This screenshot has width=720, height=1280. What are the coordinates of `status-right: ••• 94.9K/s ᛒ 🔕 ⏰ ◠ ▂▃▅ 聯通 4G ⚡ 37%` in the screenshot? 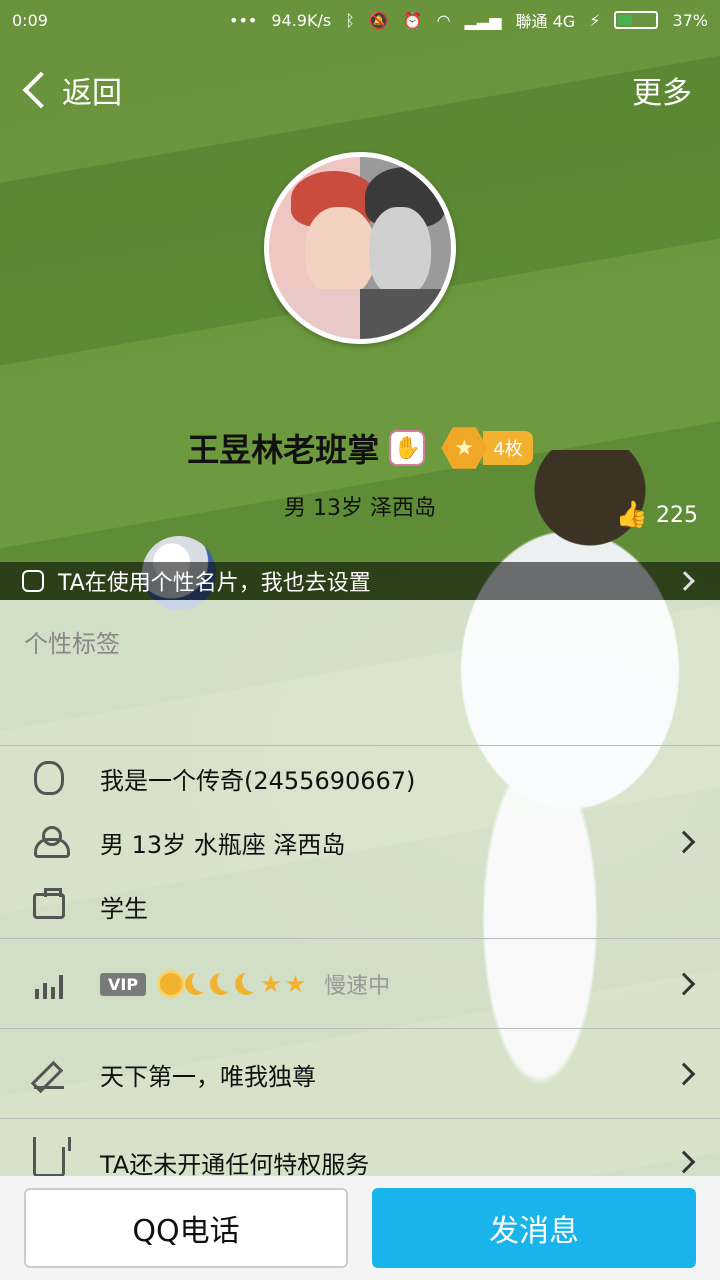 It's located at (468, 20).